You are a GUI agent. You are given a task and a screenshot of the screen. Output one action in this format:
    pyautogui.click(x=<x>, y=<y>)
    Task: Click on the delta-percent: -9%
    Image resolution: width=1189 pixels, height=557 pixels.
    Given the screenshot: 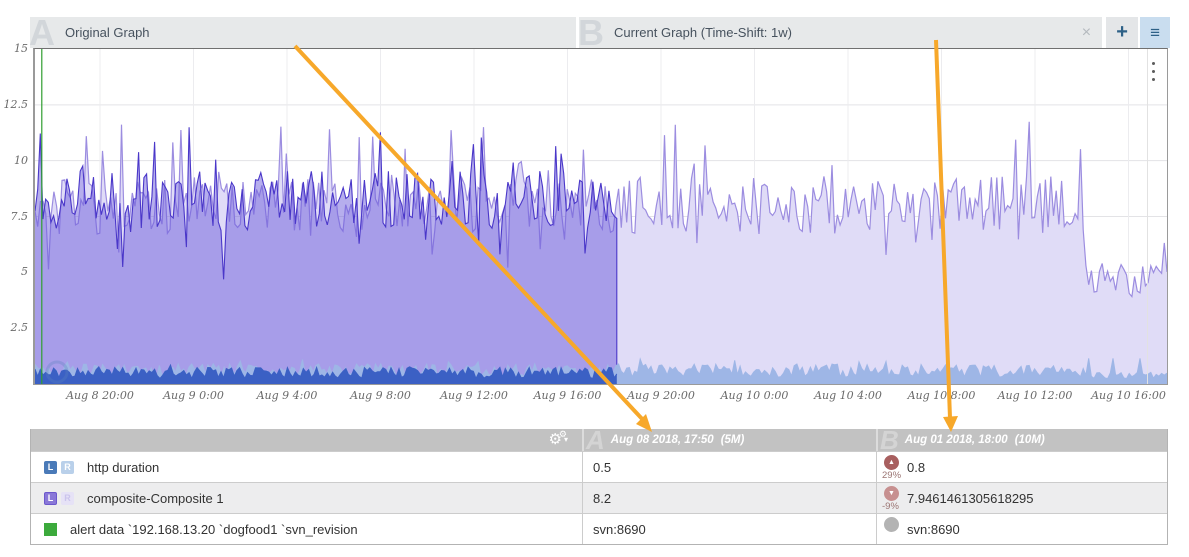 What is the action you would take?
    pyautogui.click(x=890, y=506)
    